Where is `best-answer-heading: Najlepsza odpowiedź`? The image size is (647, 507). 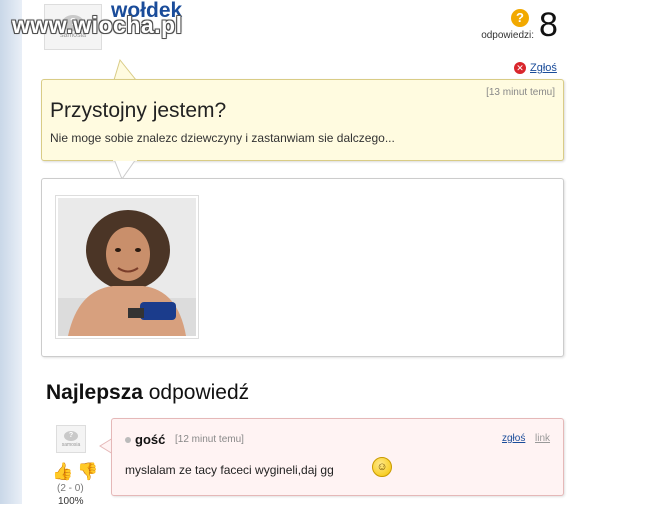
best-answer-heading: Najlepsza odpowiedź is located at coordinates (147, 393).